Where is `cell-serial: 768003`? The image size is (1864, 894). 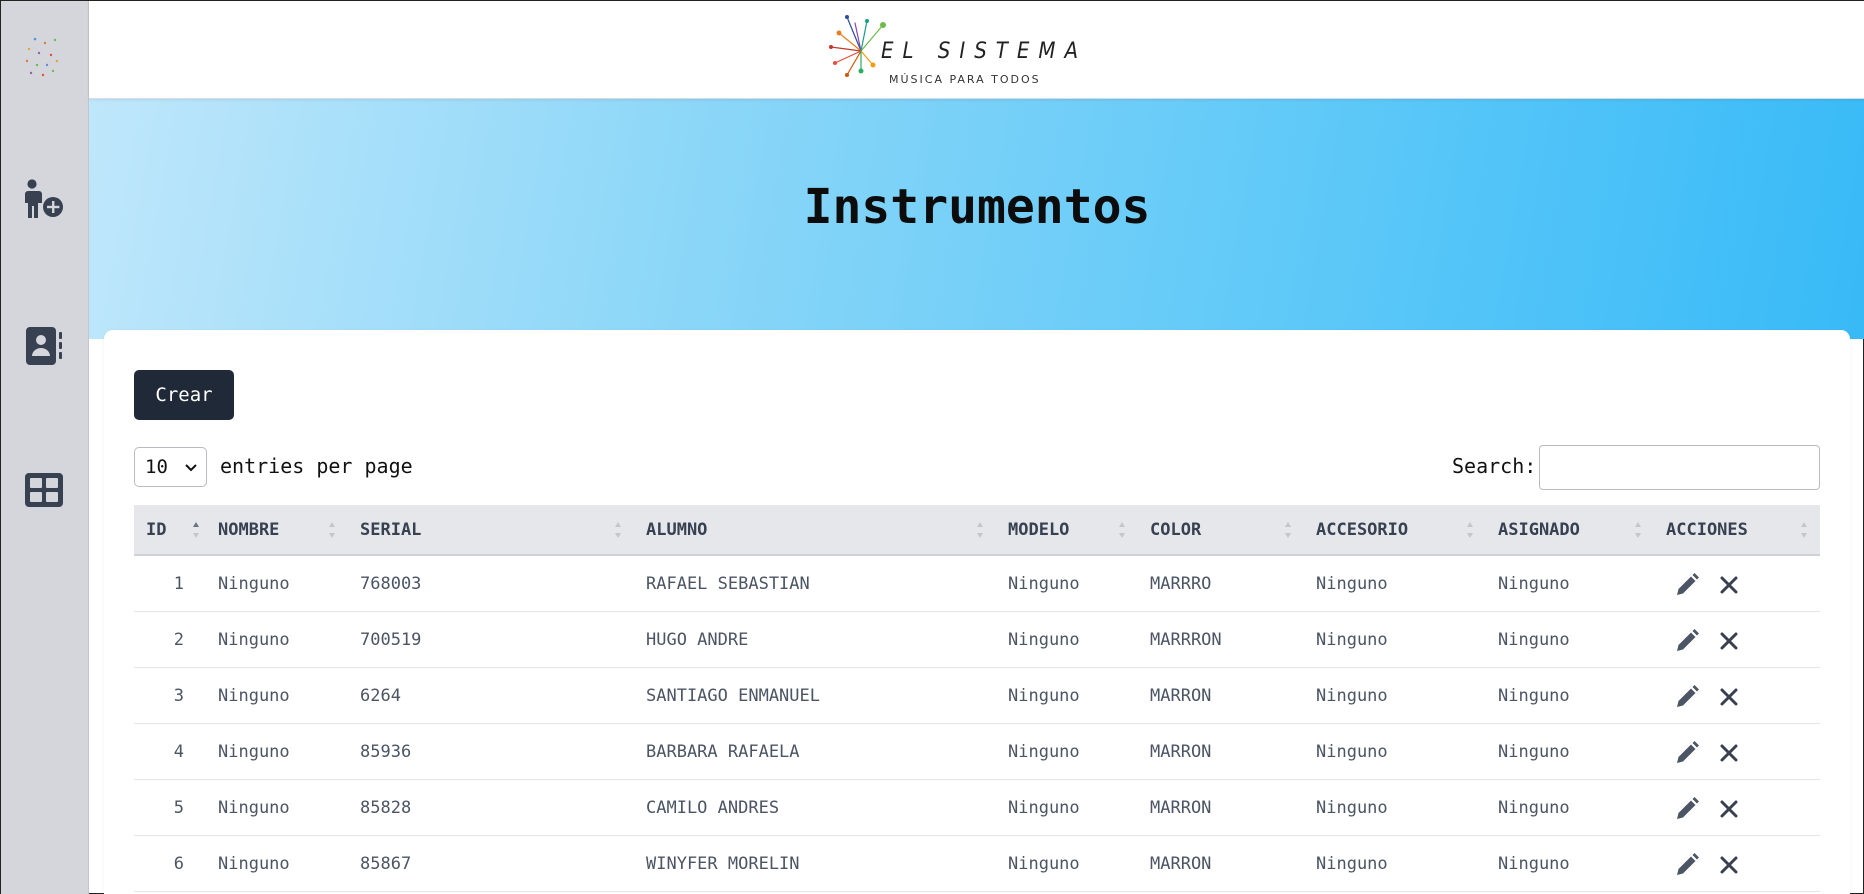
cell-serial: 768003 is located at coordinates (391, 584).